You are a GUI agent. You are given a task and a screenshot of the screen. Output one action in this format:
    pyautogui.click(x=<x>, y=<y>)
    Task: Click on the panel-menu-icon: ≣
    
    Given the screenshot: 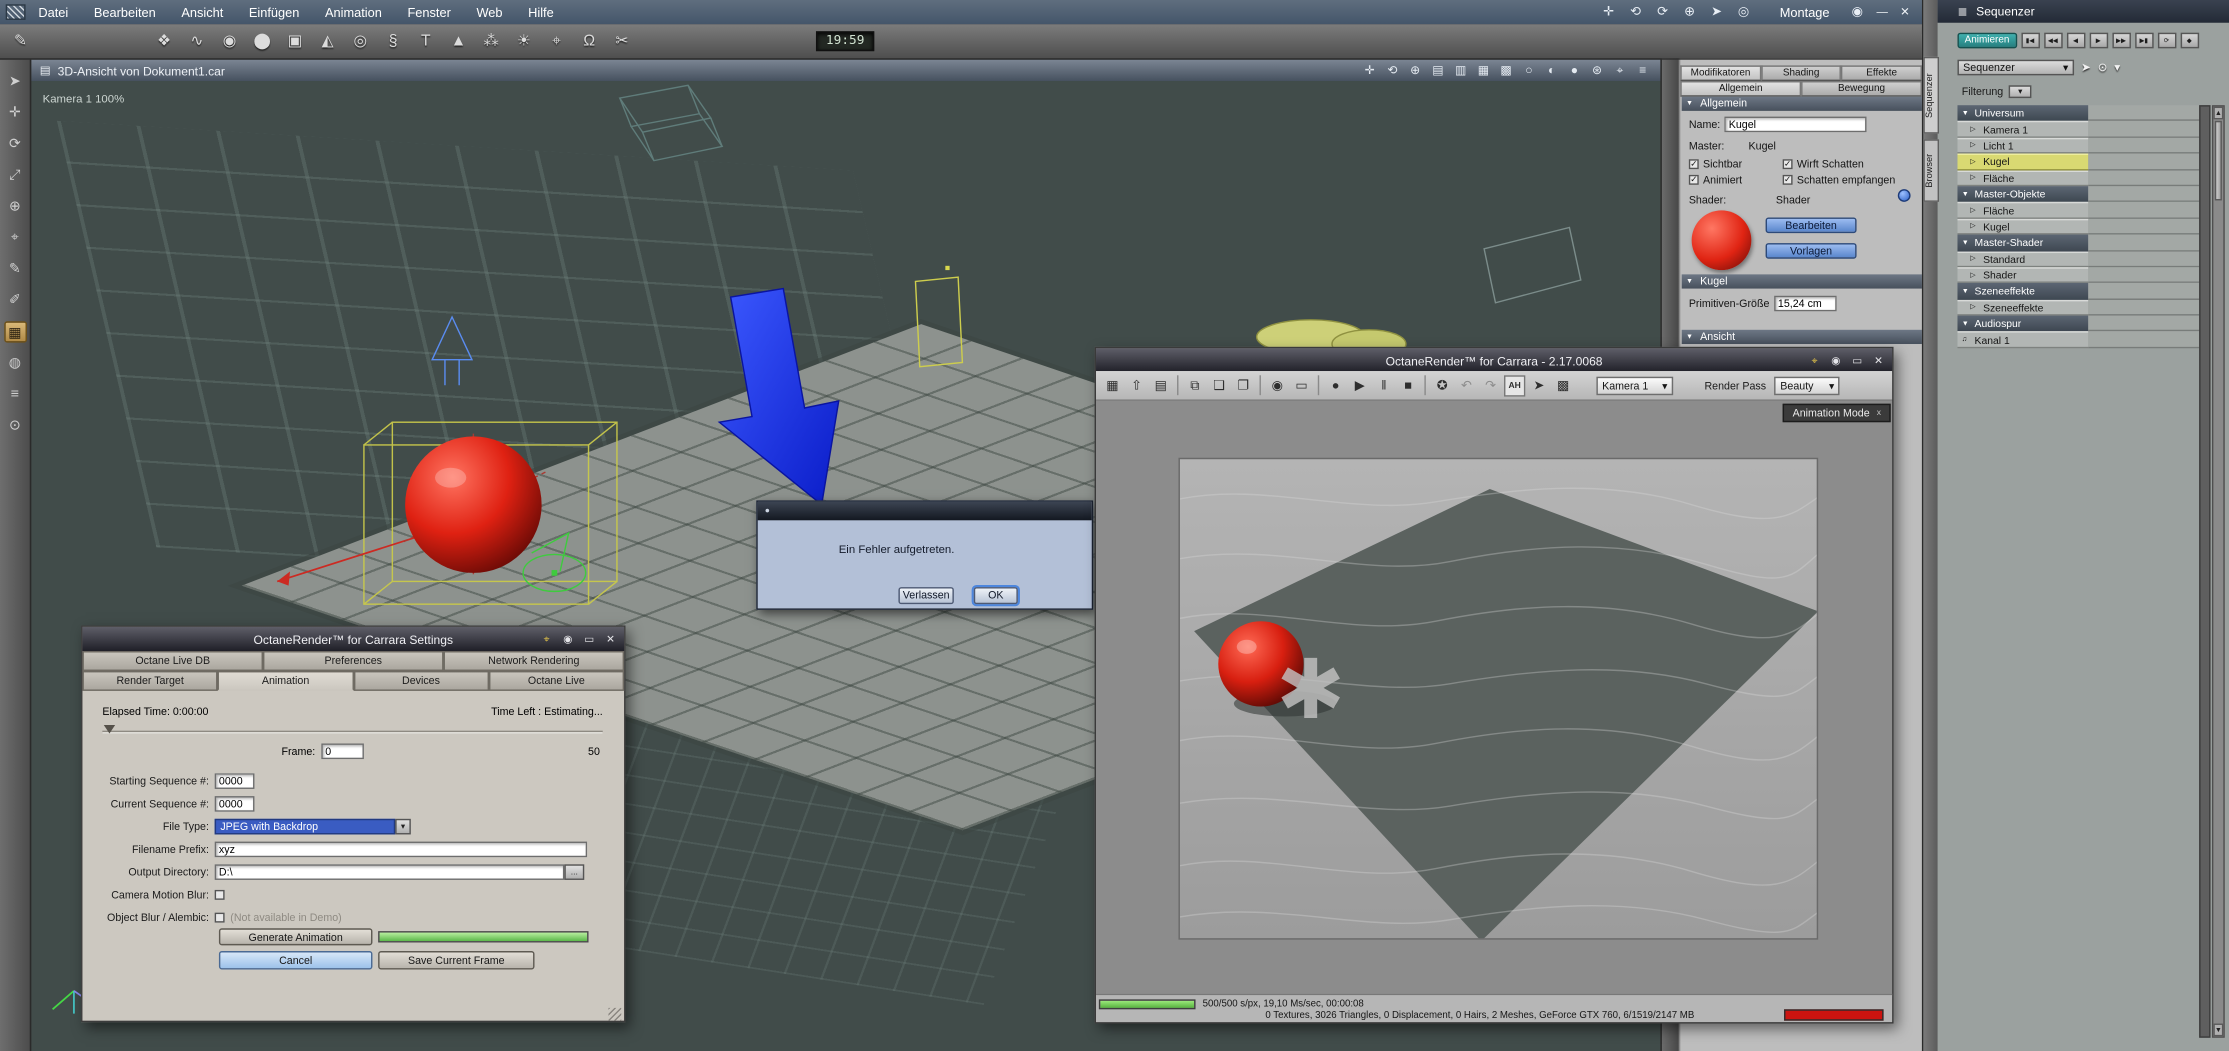 What is the action you would take?
    pyautogui.click(x=1962, y=12)
    